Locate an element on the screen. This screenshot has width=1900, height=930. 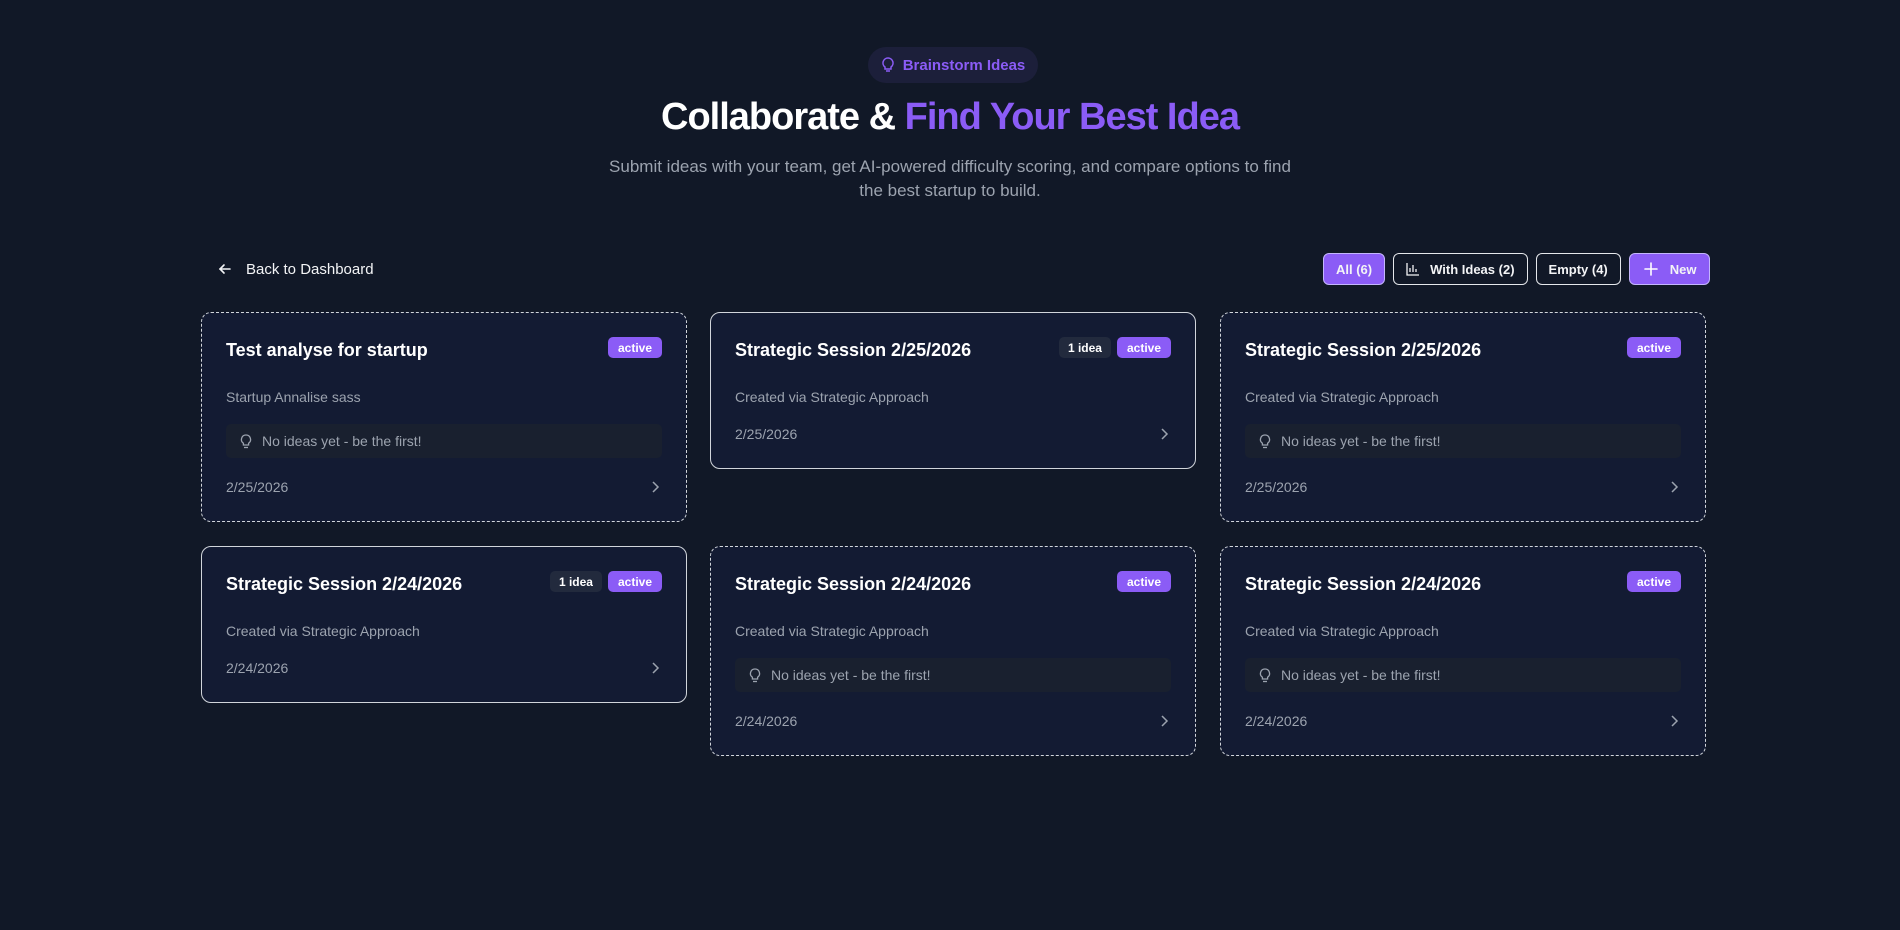
new-label: New is located at coordinates (1683, 269).